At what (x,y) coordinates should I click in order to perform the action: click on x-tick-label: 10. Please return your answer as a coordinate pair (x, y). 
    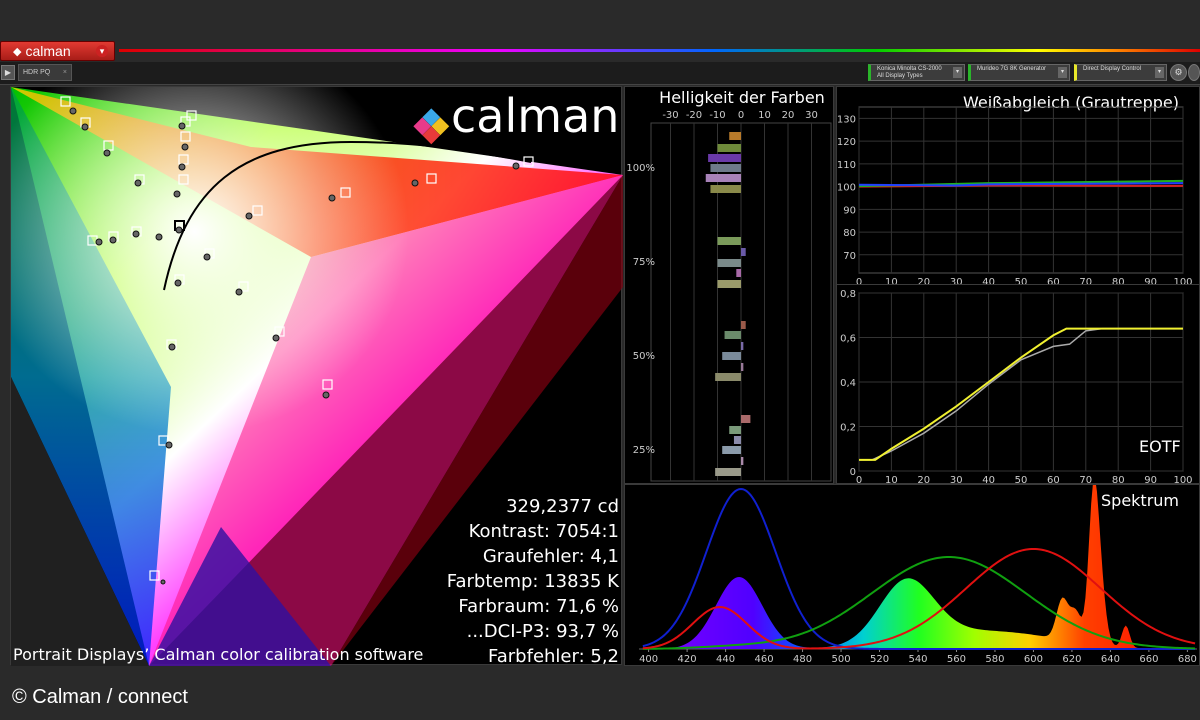
    Looking at the image, I should click on (891, 479).